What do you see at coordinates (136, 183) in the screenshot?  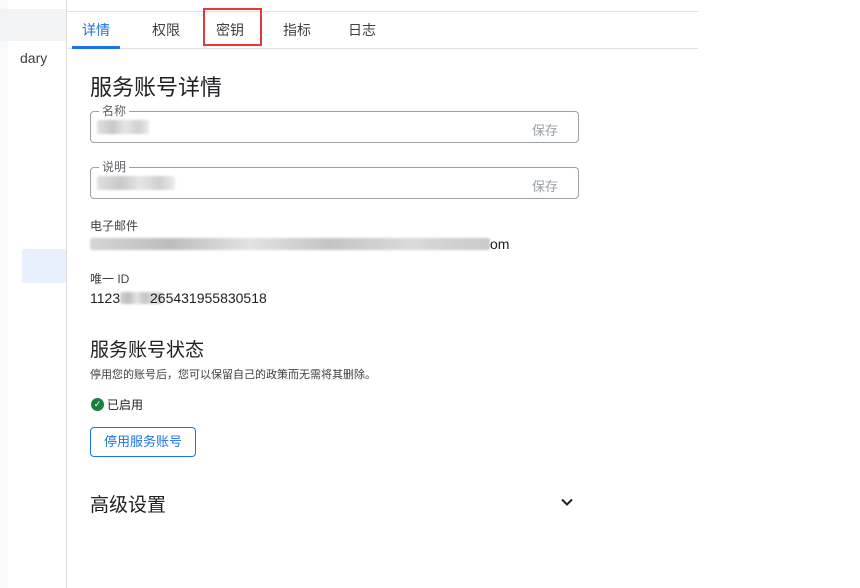 I see `description-field-value-redacted` at bounding box center [136, 183].